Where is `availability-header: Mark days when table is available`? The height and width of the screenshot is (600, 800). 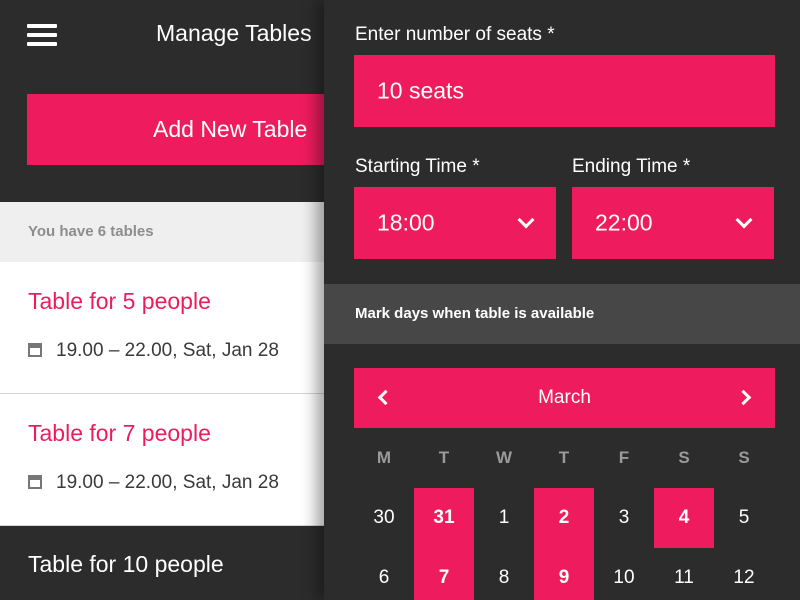 availability-header: Mark days when table is available is located at coordinates (562, 314).